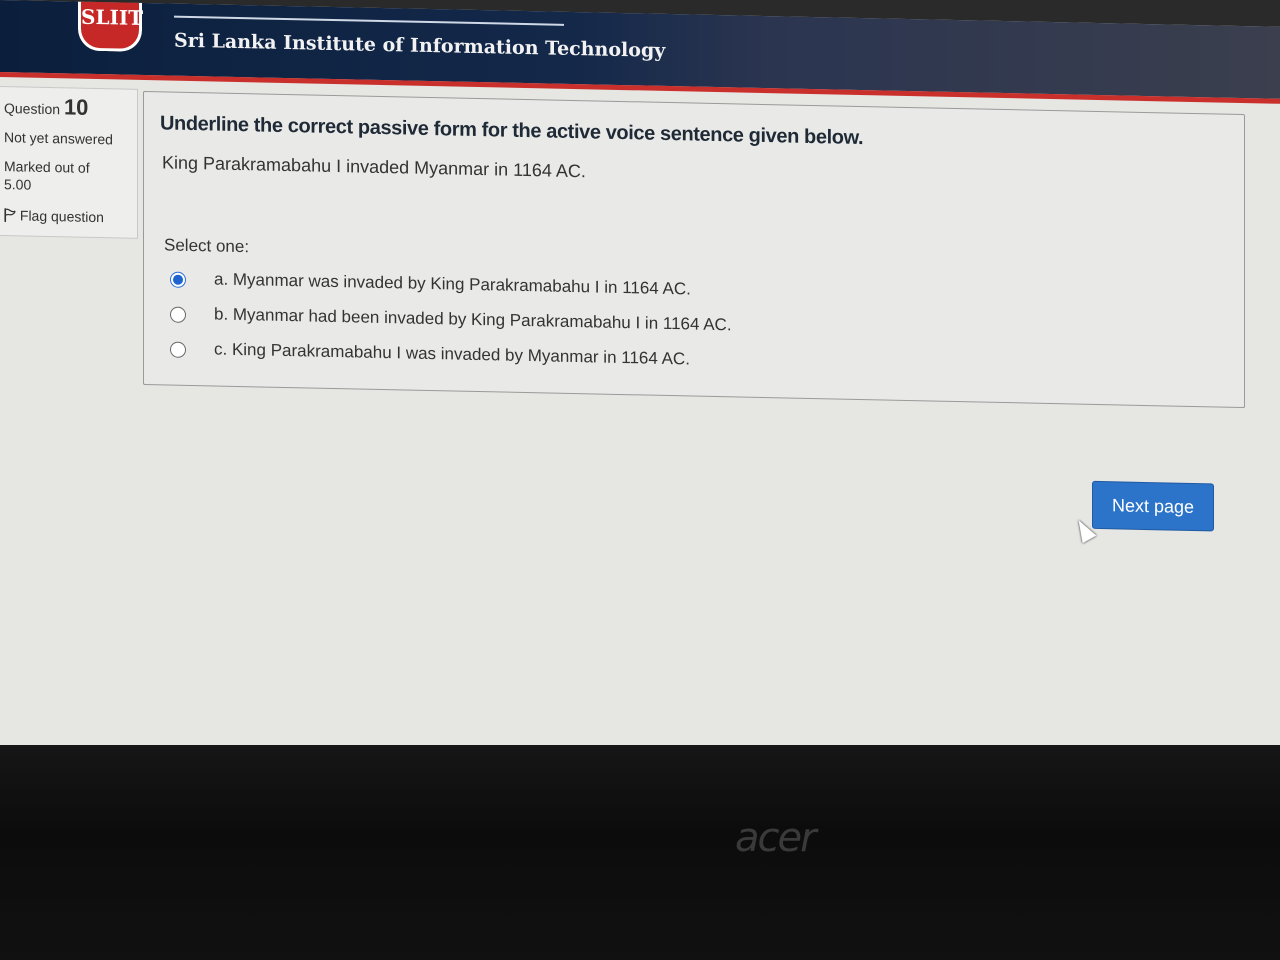 The height and width of the screenshot is (960, 1280). Describe the element at coordinates (776, 838) in the screenshot. I see `device-brand-logo: acer` at that location.